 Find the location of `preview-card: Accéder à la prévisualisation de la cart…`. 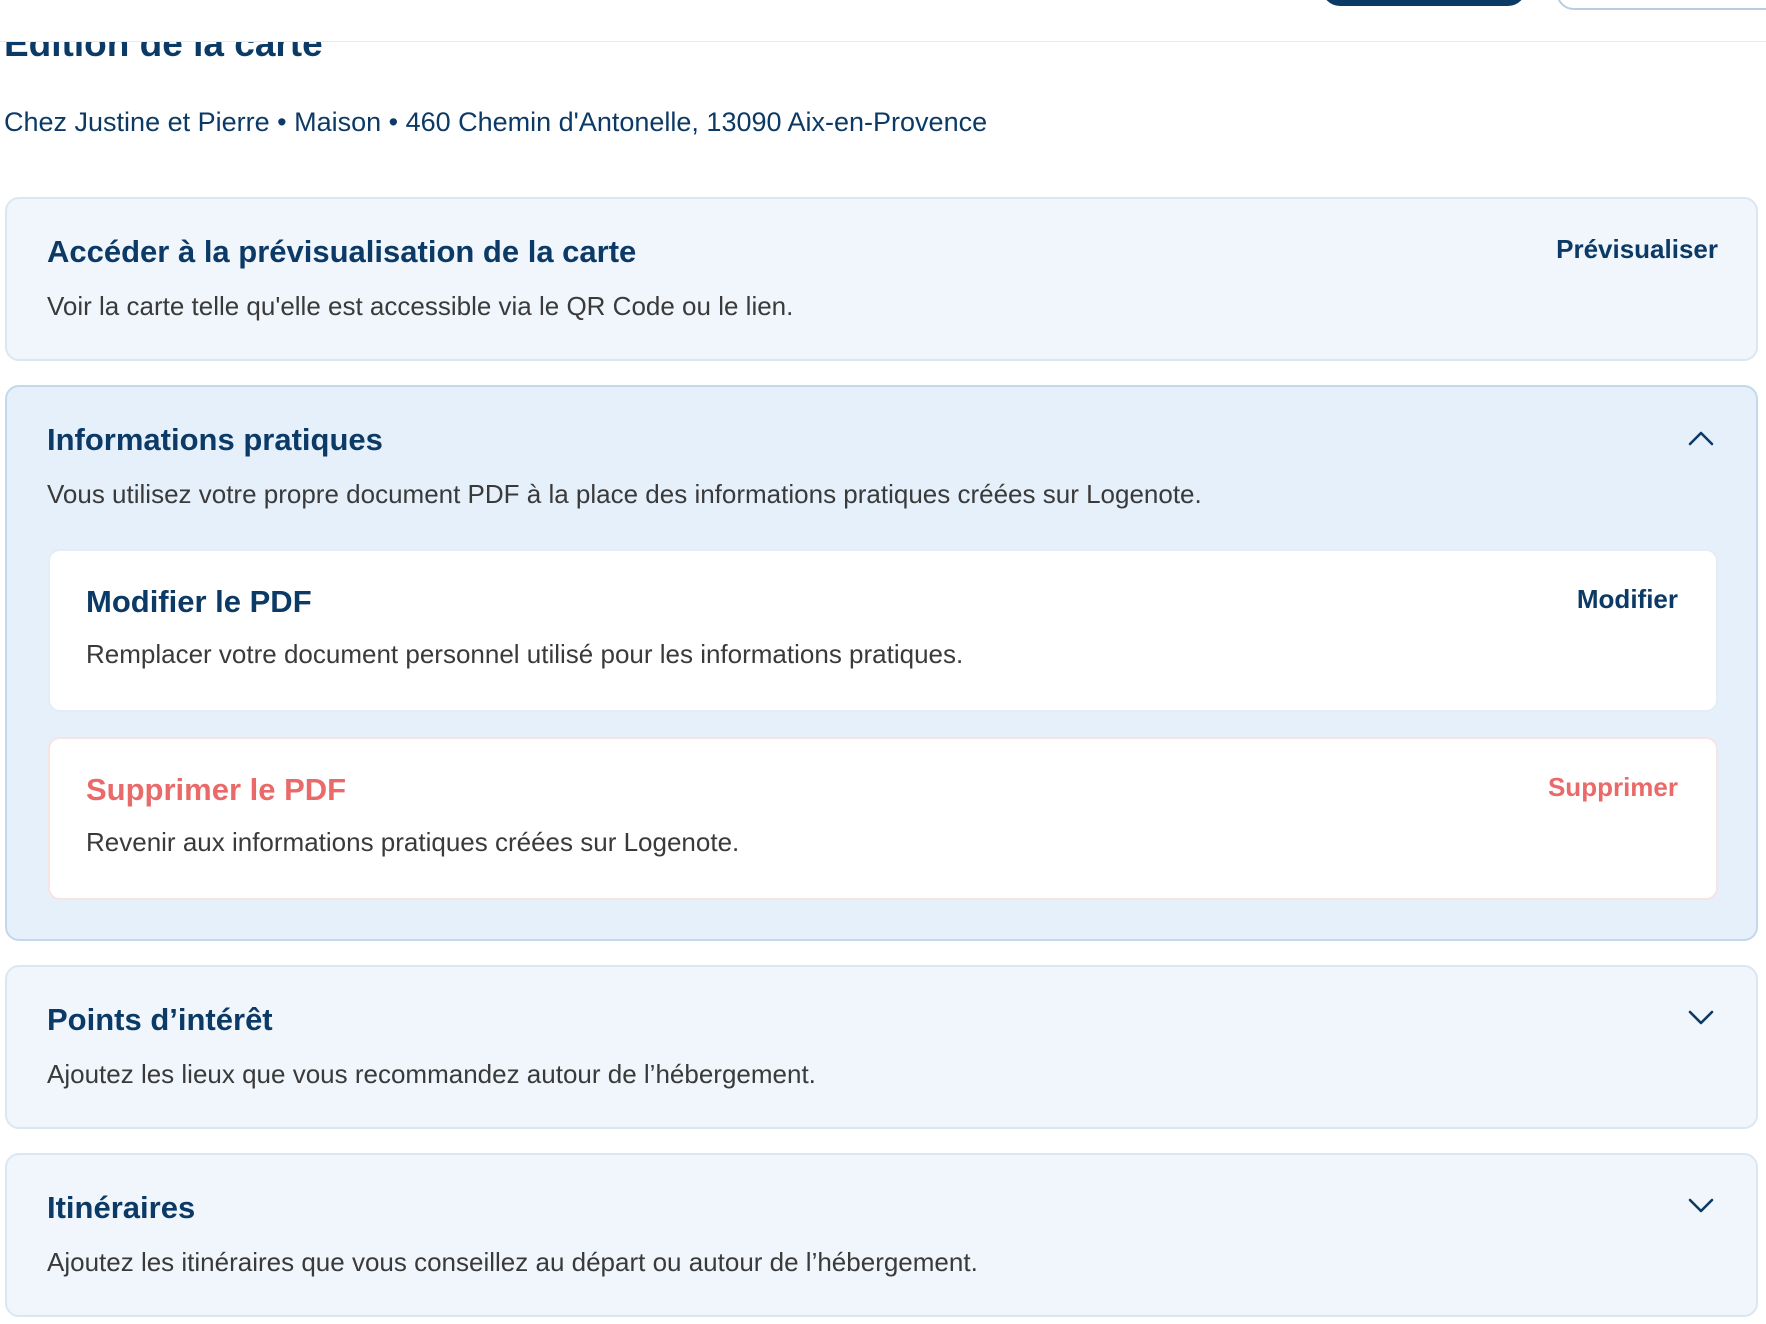

preview-card: Accéder à la prévisualisation de la cart… is located at coordinates (881, 279).